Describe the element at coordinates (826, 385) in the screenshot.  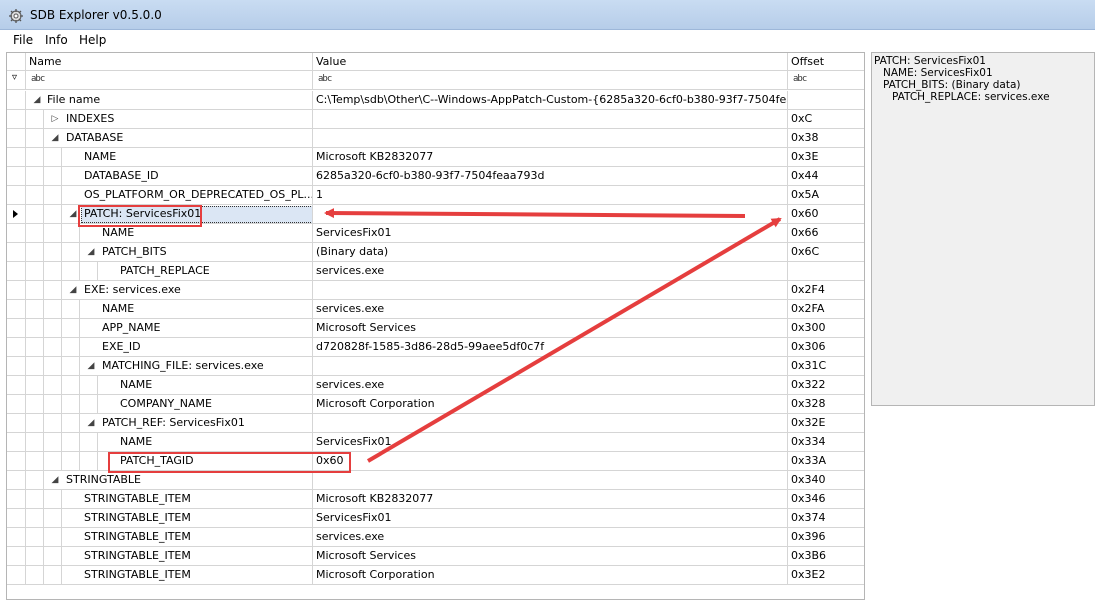
I see `offset-cell: 0x322` at that location.